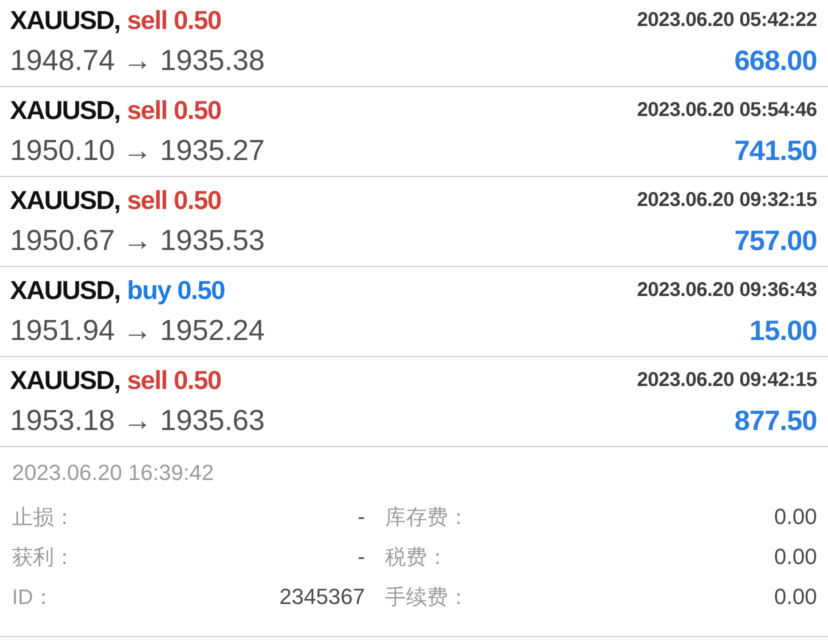 The image size is (828, 643). Describe the element at coordinates (43, 518) in the screenshot. I see `detail-label: 止损：` at that location.